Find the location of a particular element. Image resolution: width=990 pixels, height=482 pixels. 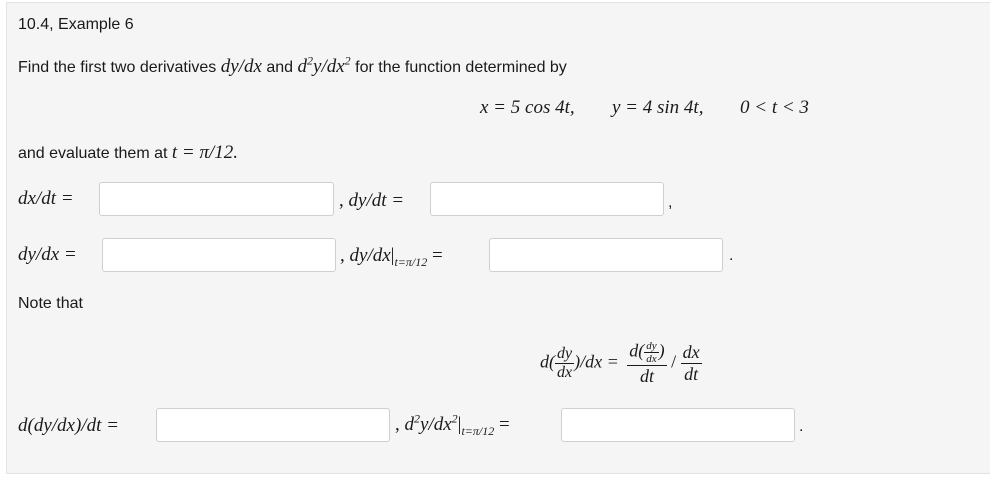

label-dydt: dy/dt = is located at coordinates (376, 200).